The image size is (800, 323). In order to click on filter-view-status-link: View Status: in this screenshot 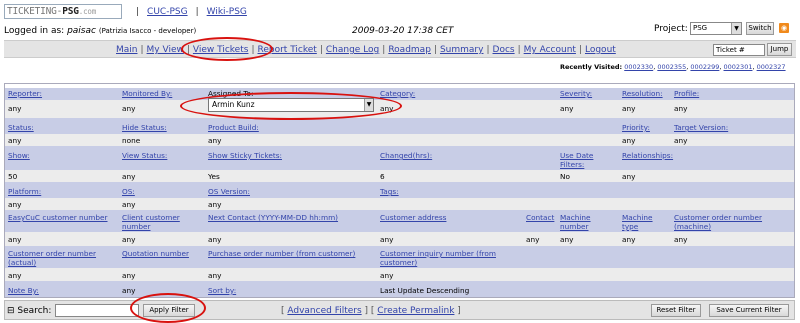, I will do `click(162, 160)`.